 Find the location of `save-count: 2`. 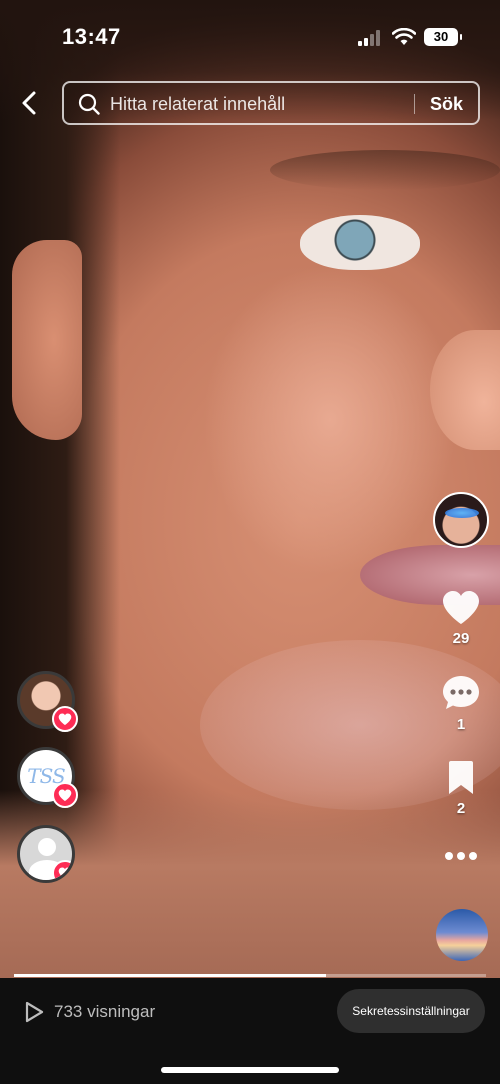

save-count: 2 is located at coordinates (461, 808).